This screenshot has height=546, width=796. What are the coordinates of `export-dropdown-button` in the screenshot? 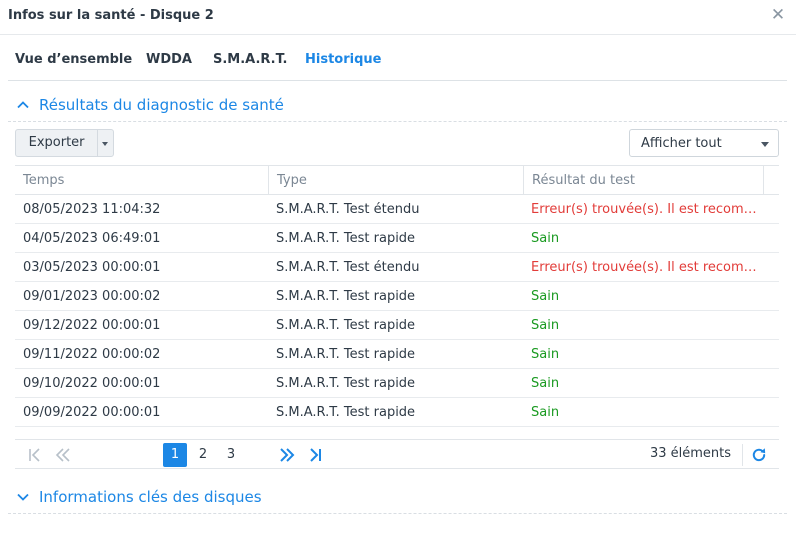 It's located at (105, 143).